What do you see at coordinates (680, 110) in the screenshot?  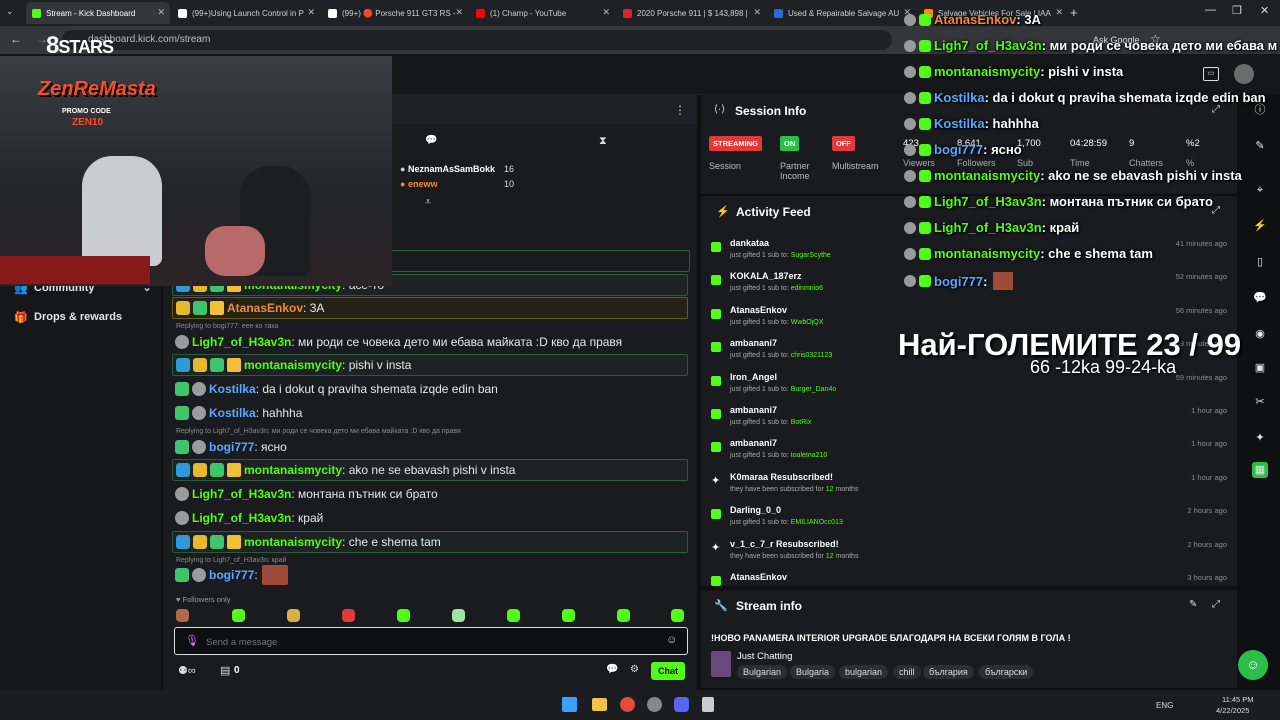 I see `chat-menu-icon: ⋮` at bounding box center [680, 110].